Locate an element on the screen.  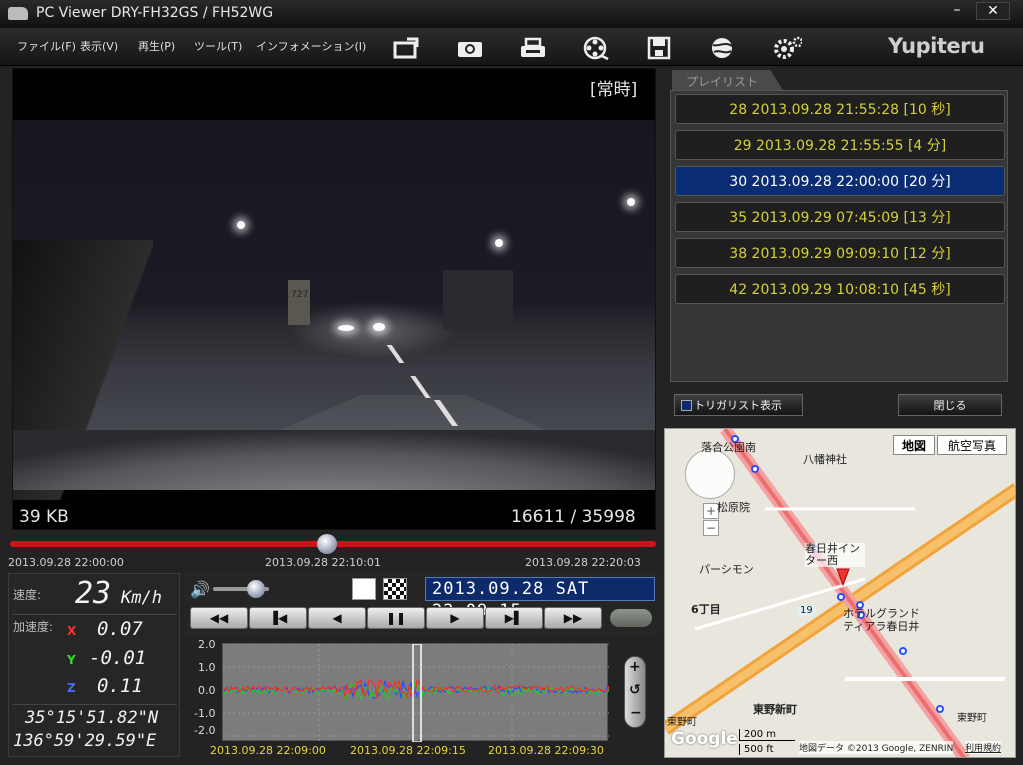
map-attribution: 地図データ ©2013 Google, ZENRIN is located at coordinates (876, 747).